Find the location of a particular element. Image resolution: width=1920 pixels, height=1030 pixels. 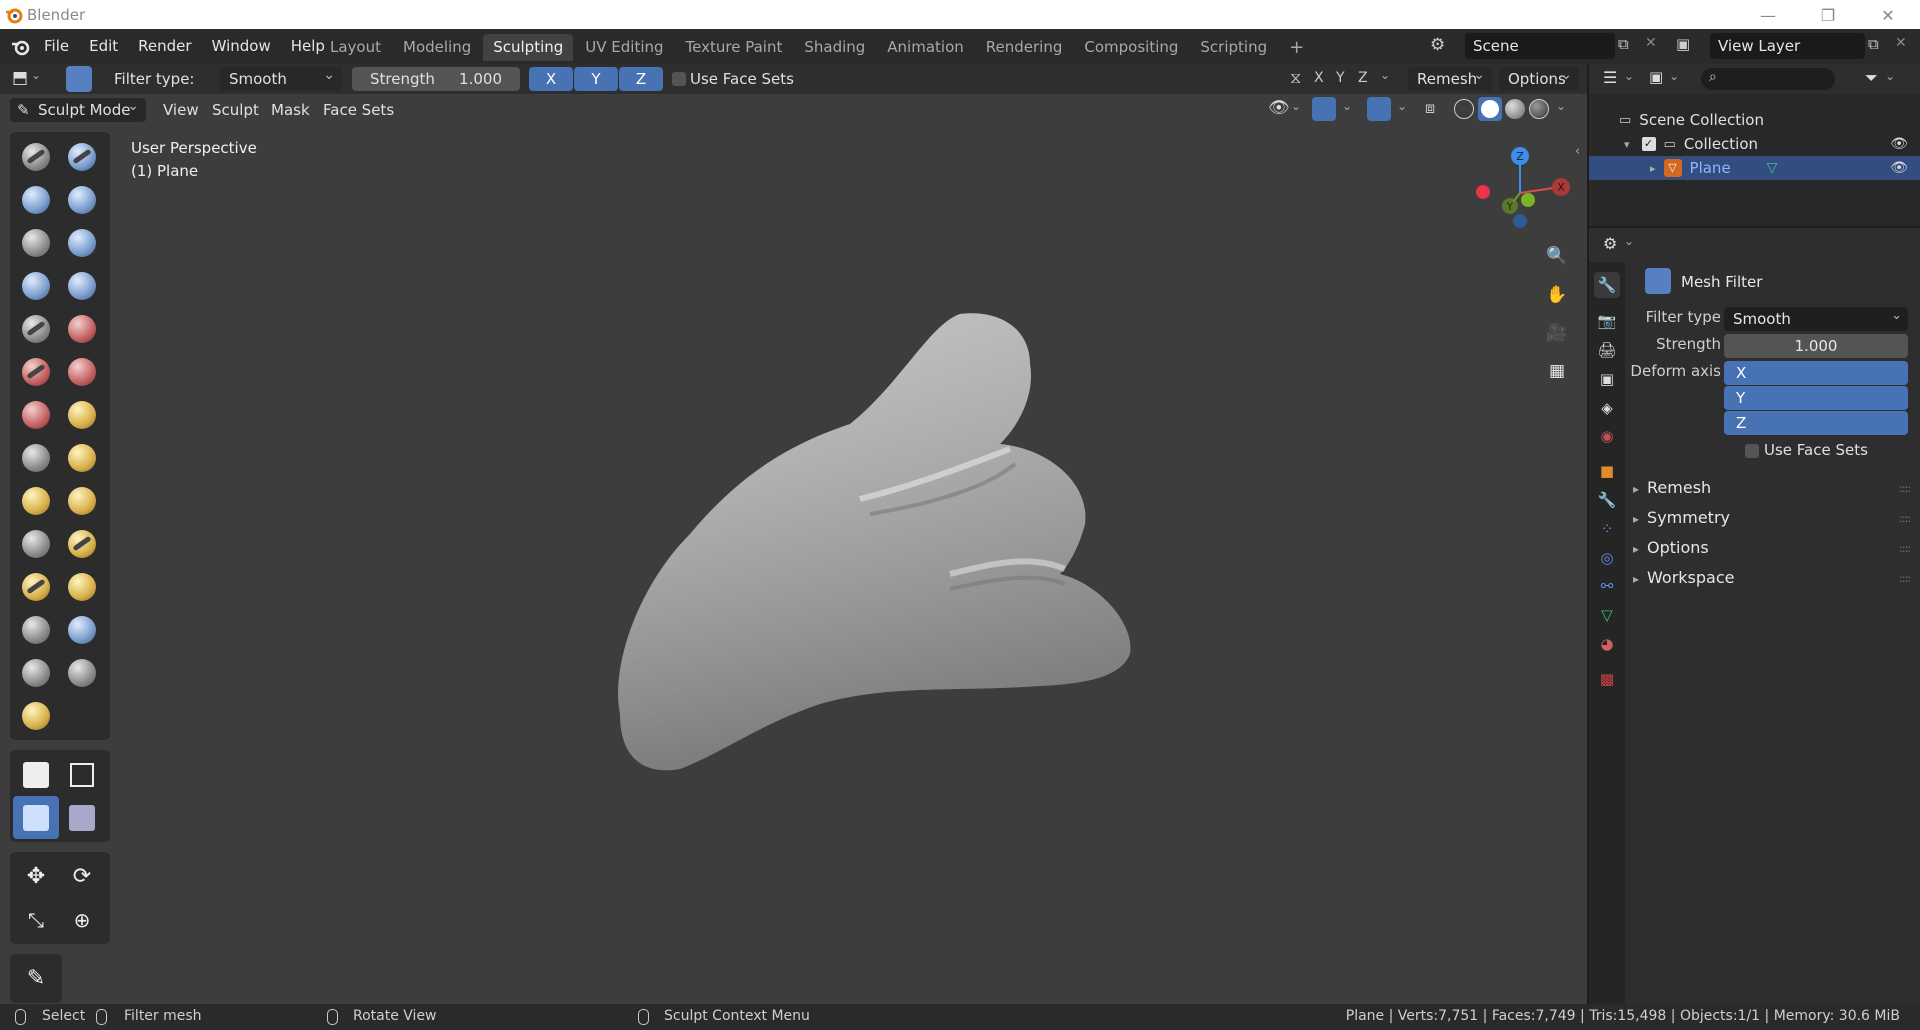

filter-type-dropdown: Smooth is located at coordinates (281, 77).